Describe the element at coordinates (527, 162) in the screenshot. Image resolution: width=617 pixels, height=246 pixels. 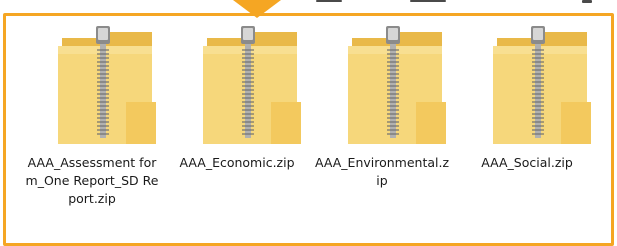
I see `file-name: AAA_Social.zip` at that location.